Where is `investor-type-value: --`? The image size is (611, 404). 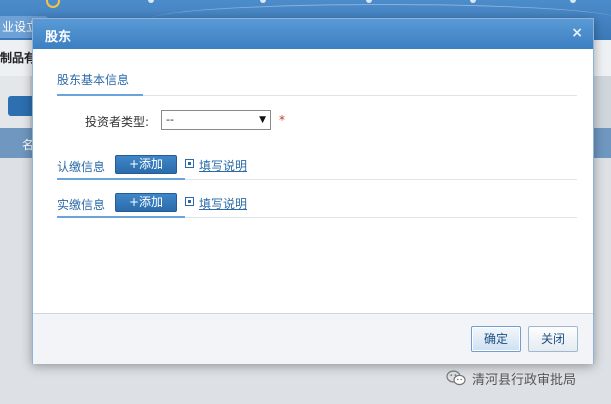
investor-type-value: -- is located at coordinates (170, 119).